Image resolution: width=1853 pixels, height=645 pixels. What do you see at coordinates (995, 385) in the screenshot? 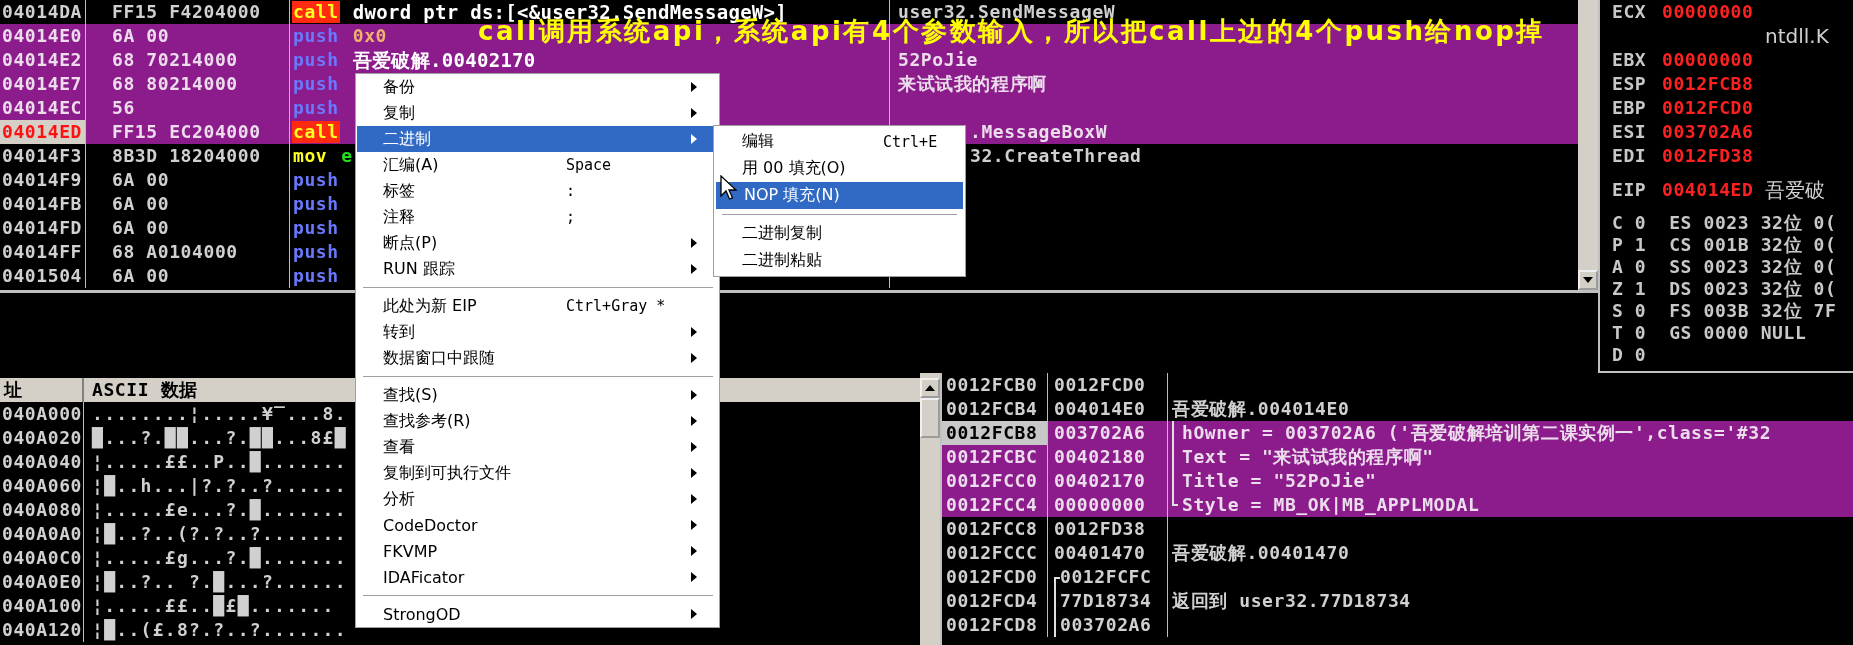
I see `address-cell: 0012FCB0` at bounding box center [995, 385].